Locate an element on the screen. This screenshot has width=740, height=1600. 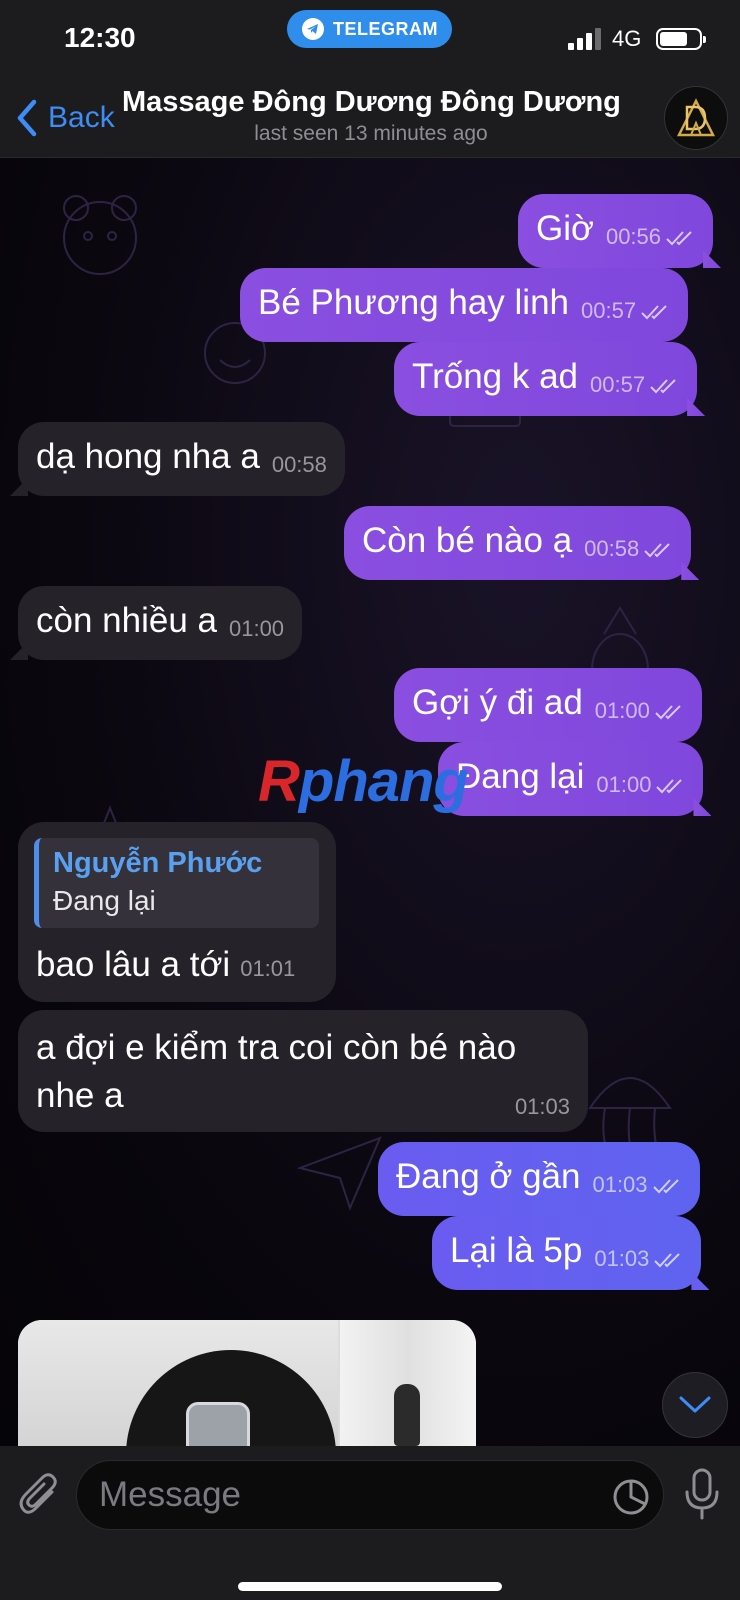
doodle-bear-icon is located at coordinates (100, 235).